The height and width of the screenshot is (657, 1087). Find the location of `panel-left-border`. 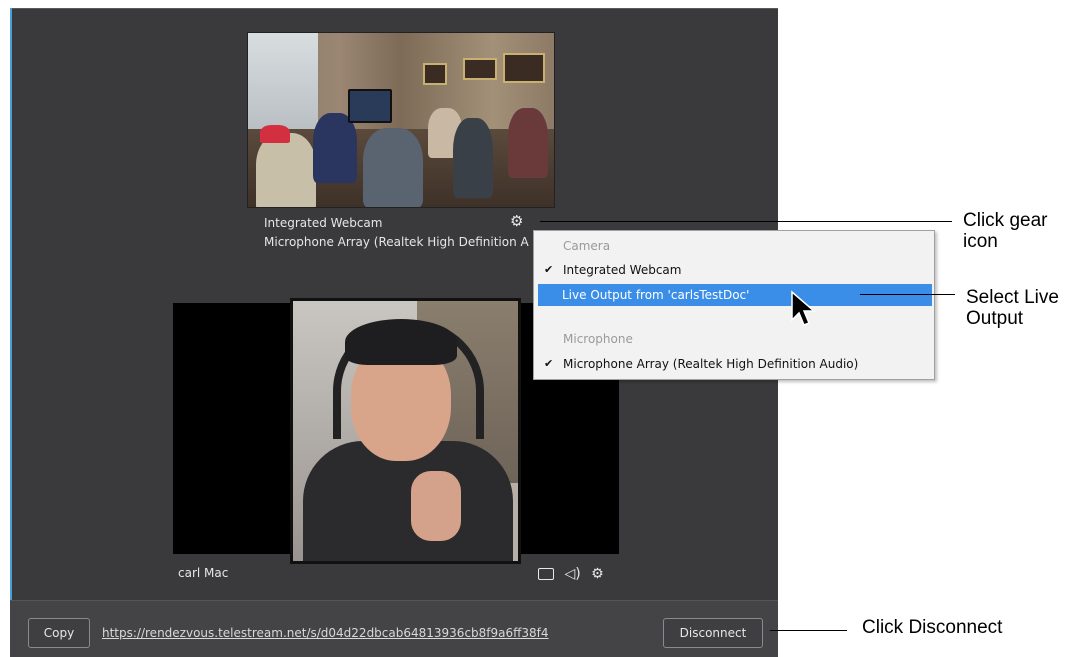

panel-left-border is located at coordinates (11, 332).